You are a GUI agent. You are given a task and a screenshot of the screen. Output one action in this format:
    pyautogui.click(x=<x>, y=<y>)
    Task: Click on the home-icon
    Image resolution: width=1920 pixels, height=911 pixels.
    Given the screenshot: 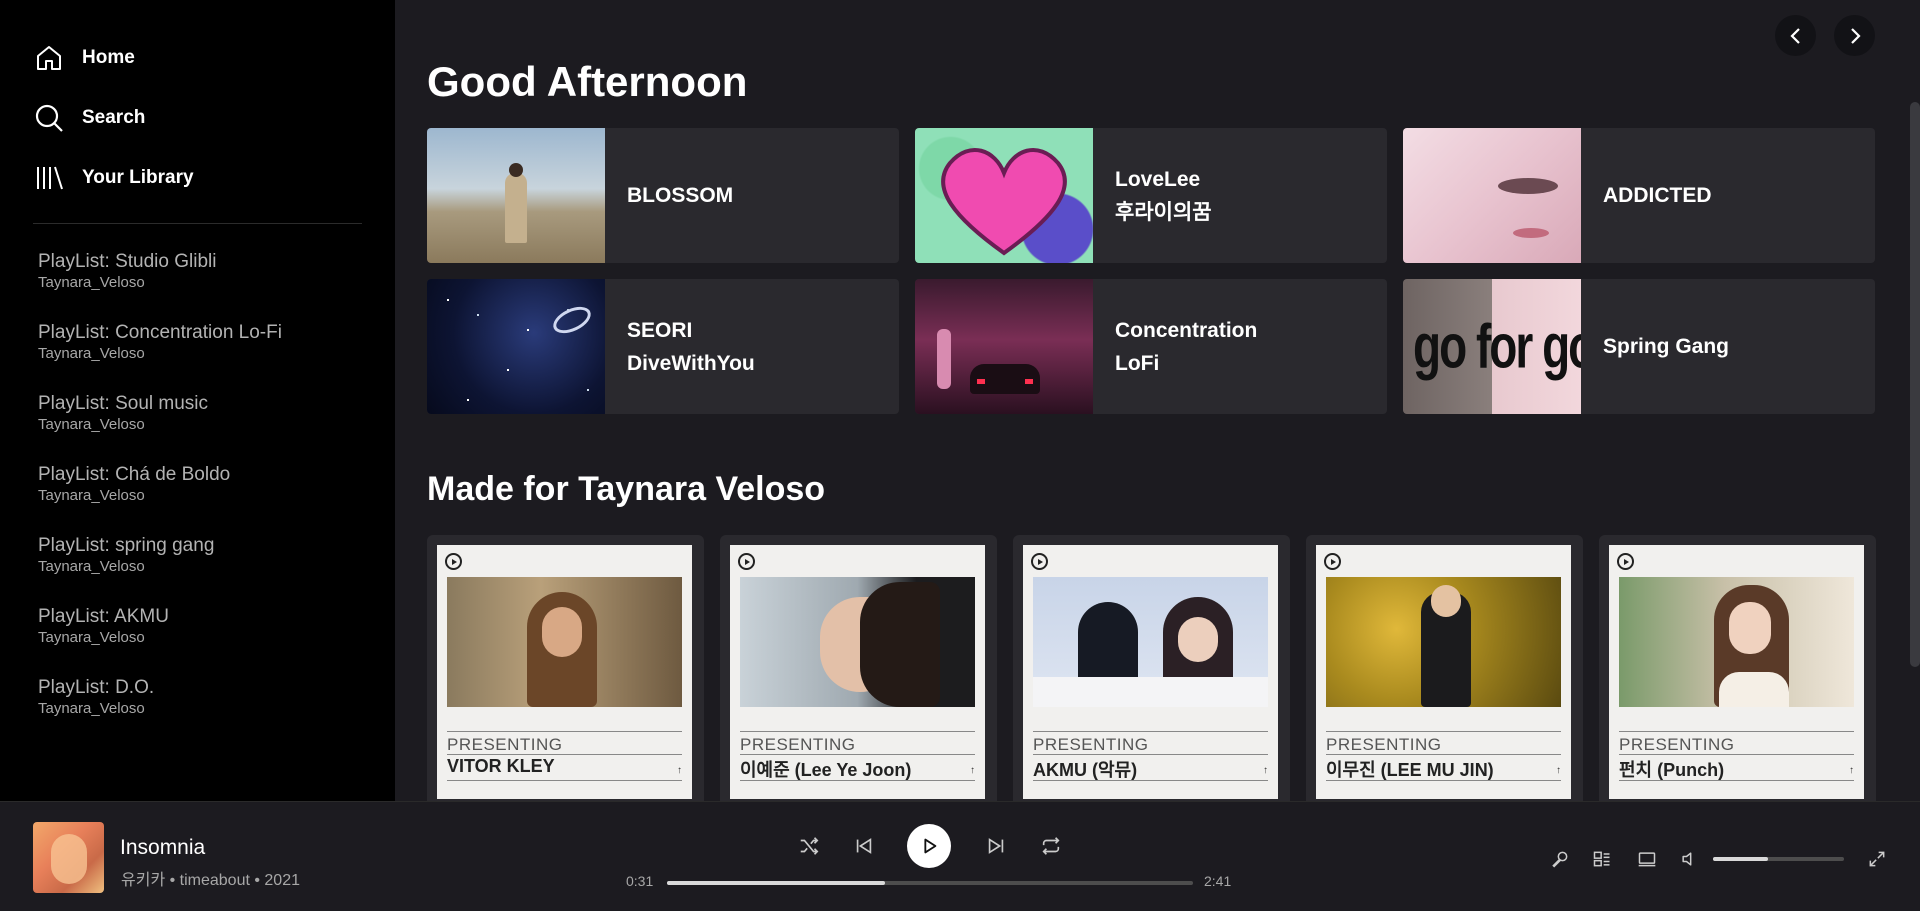 What is the action you would take?
    pyautogui.click(x=49, y=58)
    